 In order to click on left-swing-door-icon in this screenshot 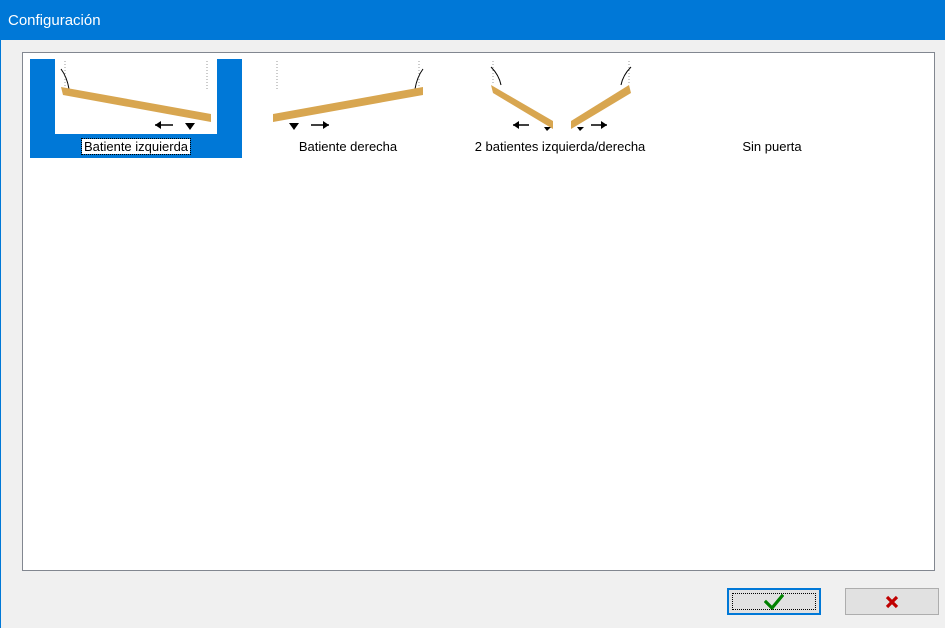, I will do `click(136, 96)`.